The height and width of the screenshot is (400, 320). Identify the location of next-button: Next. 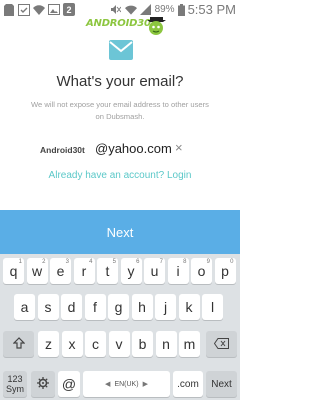
(120, 232).